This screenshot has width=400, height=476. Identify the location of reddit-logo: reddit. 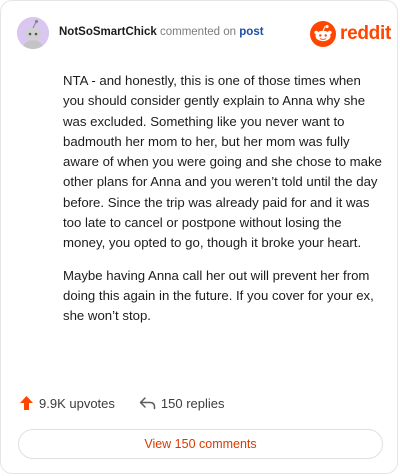
(350, 34).